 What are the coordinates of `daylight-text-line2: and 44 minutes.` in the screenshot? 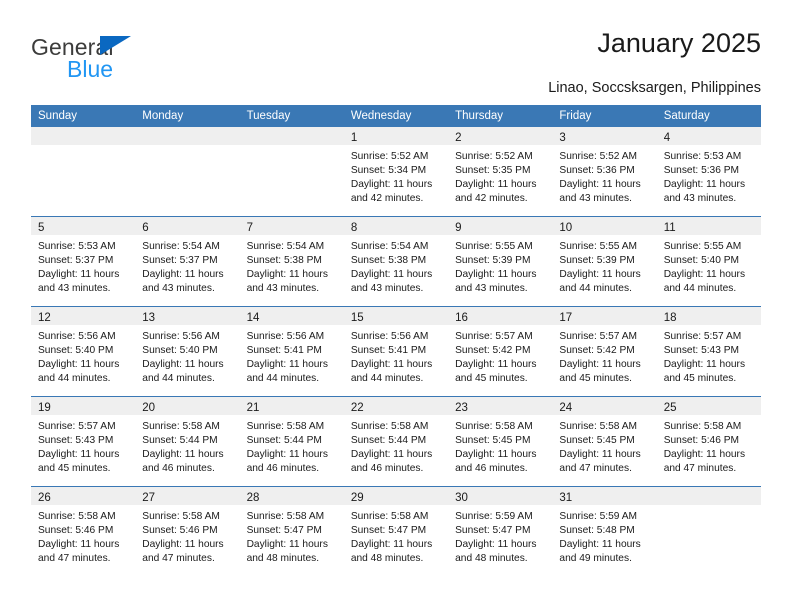 It's located at (178, 379).